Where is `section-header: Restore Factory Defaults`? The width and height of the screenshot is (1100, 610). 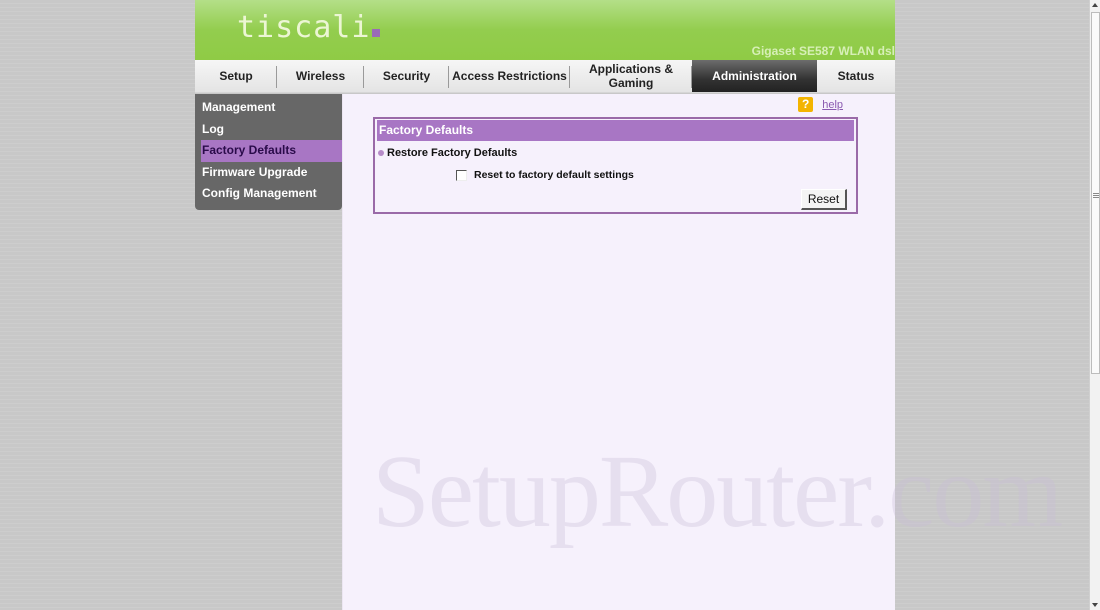
section-header: Restore Factory Defaults is located at coordinates (615, 153).